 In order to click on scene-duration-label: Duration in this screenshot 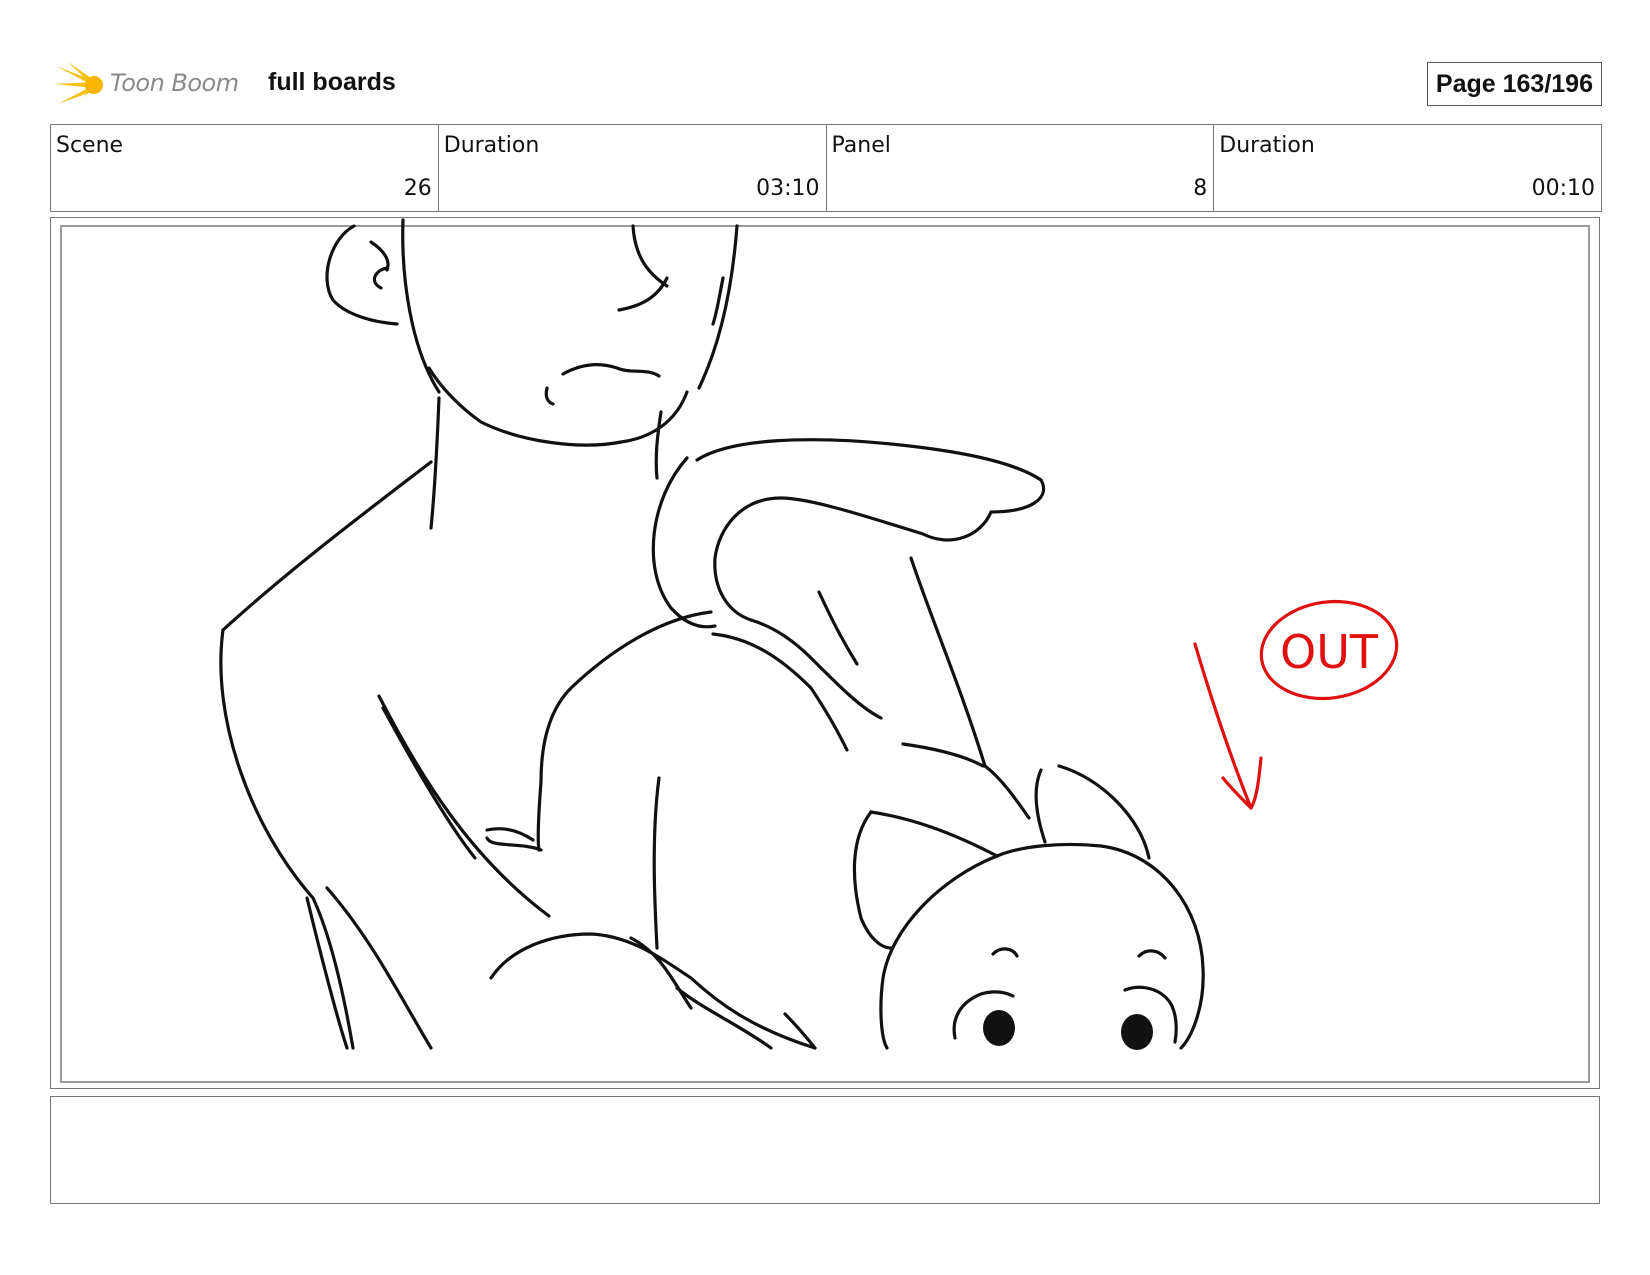, I will do `click(491, 145)`.